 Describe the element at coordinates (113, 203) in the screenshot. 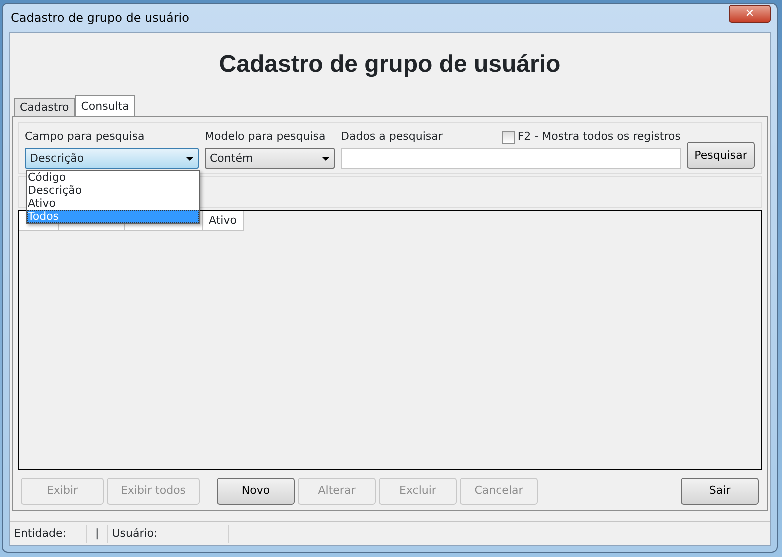

I see `dropdown-option: Ativo` at that location.